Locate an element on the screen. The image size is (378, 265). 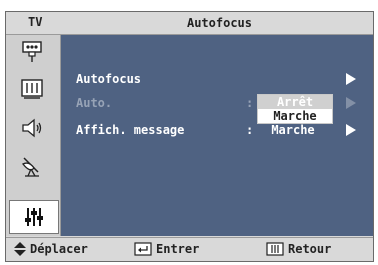
footer-move-label: Déplacer is located at coordinates (59, 249).